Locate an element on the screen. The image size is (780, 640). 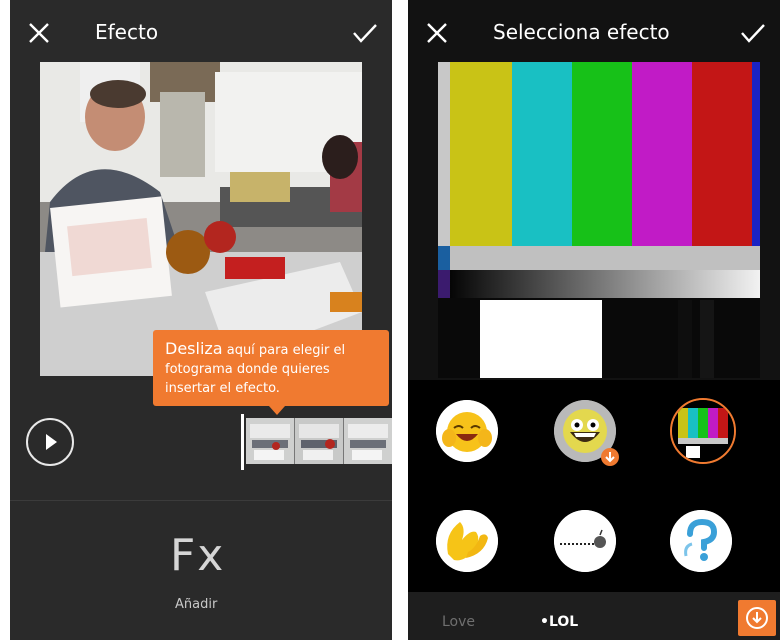
laughing-emoji-icon is located at coordinates (467, 431).